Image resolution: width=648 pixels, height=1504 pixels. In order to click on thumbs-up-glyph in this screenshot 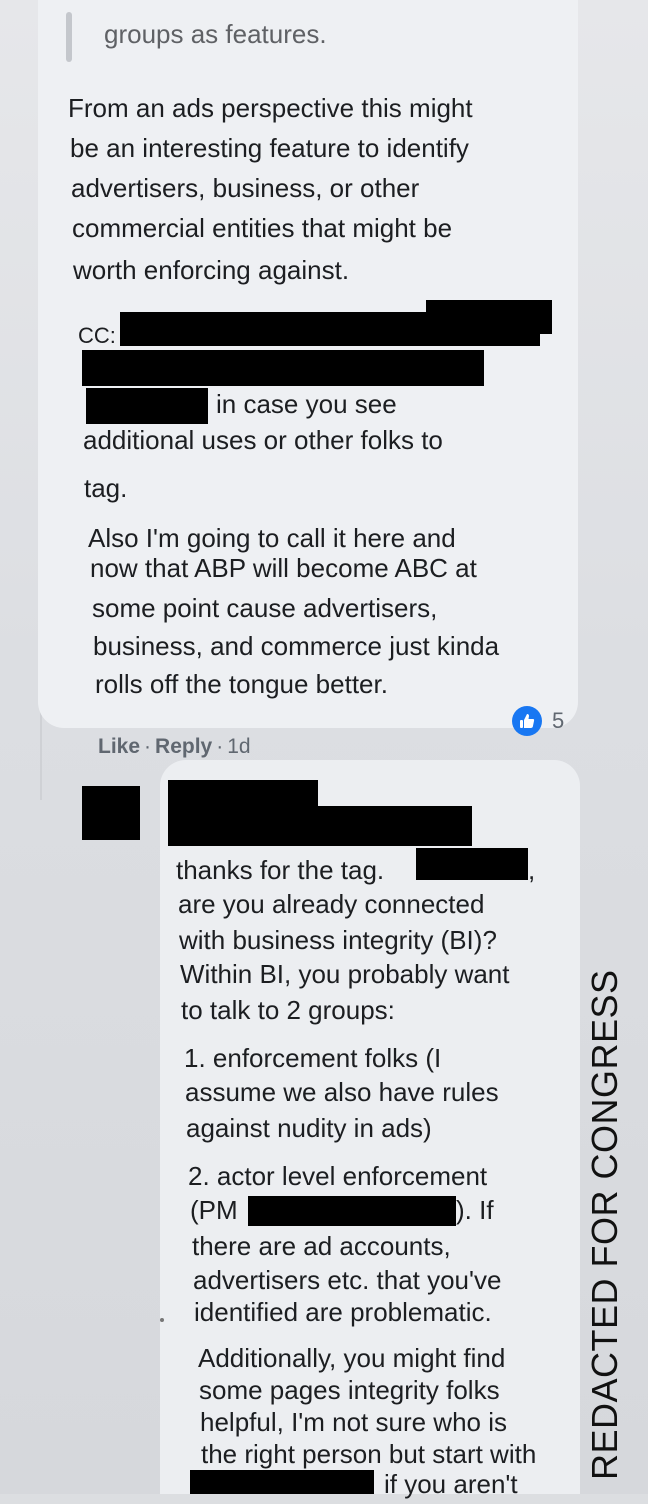, I will do `click(527, 721)`.